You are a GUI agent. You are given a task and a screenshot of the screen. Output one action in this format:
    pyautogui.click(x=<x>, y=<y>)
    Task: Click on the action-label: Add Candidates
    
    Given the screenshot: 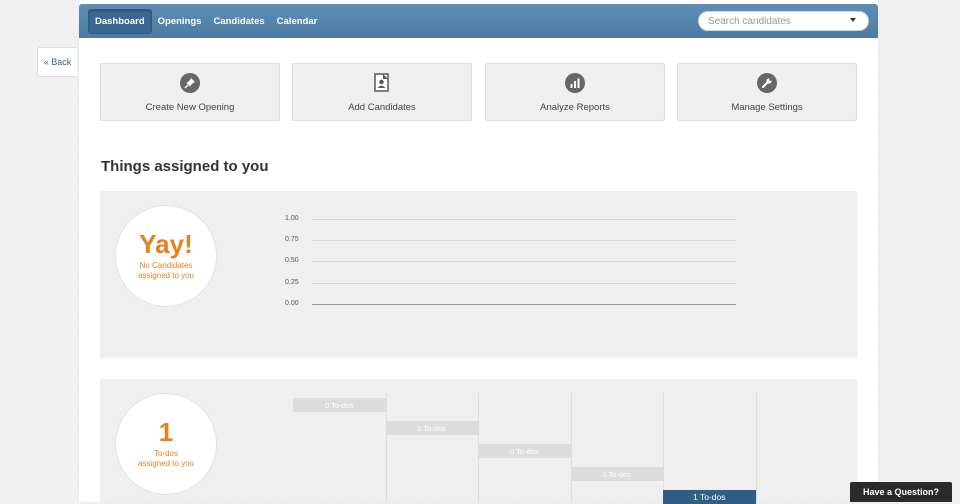 What is the action you would take?
    pyautogui.click(x=382, y=107)
    